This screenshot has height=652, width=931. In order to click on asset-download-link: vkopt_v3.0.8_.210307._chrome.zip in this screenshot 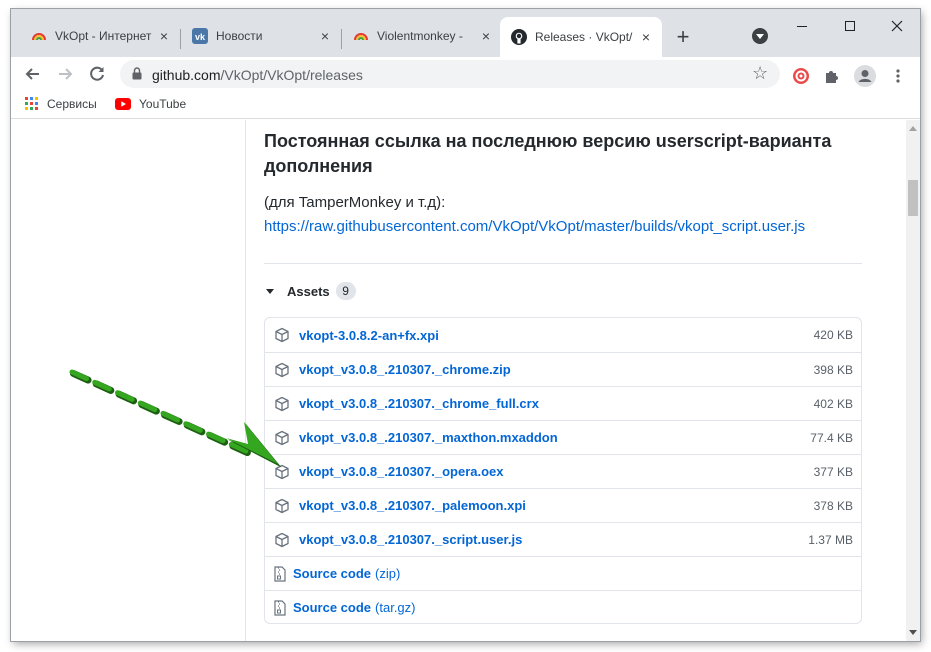, I will do `click(556, 369)`.